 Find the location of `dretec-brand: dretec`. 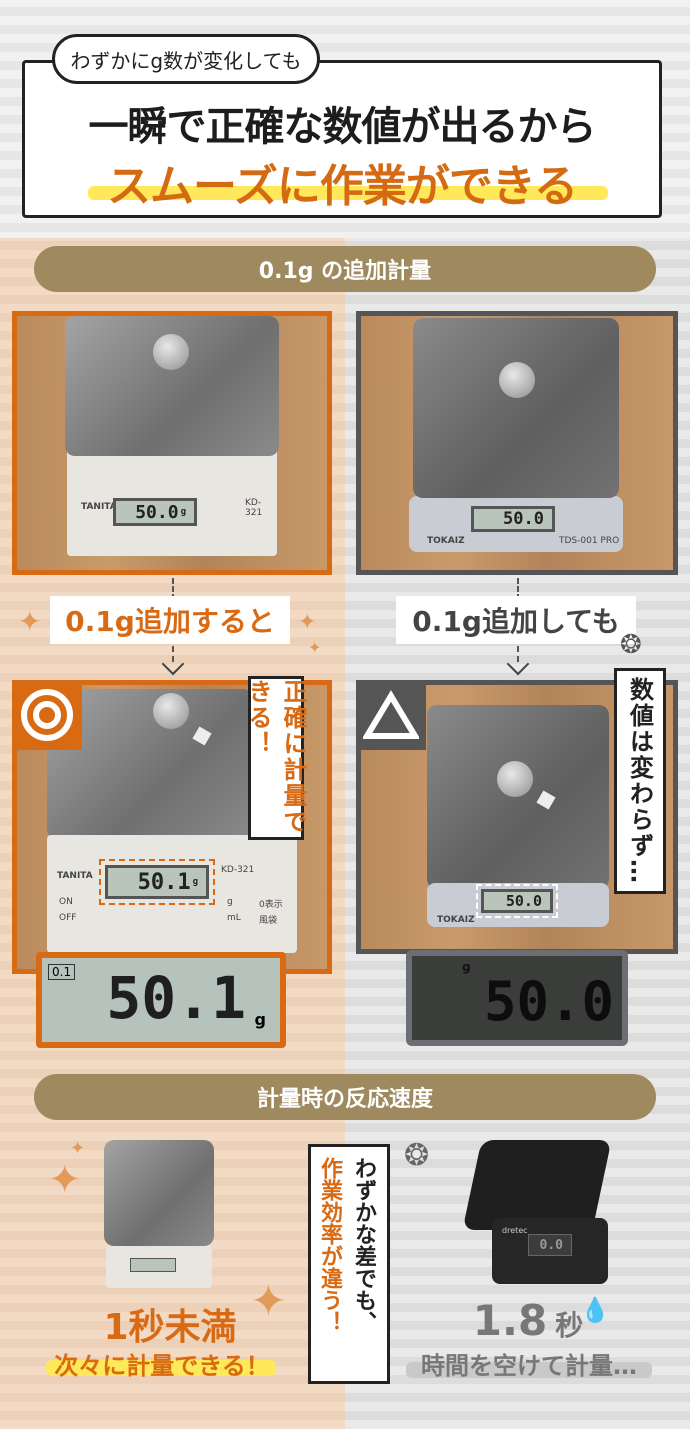

dretec-brand: dretec is located at coordinates (515, 1230).